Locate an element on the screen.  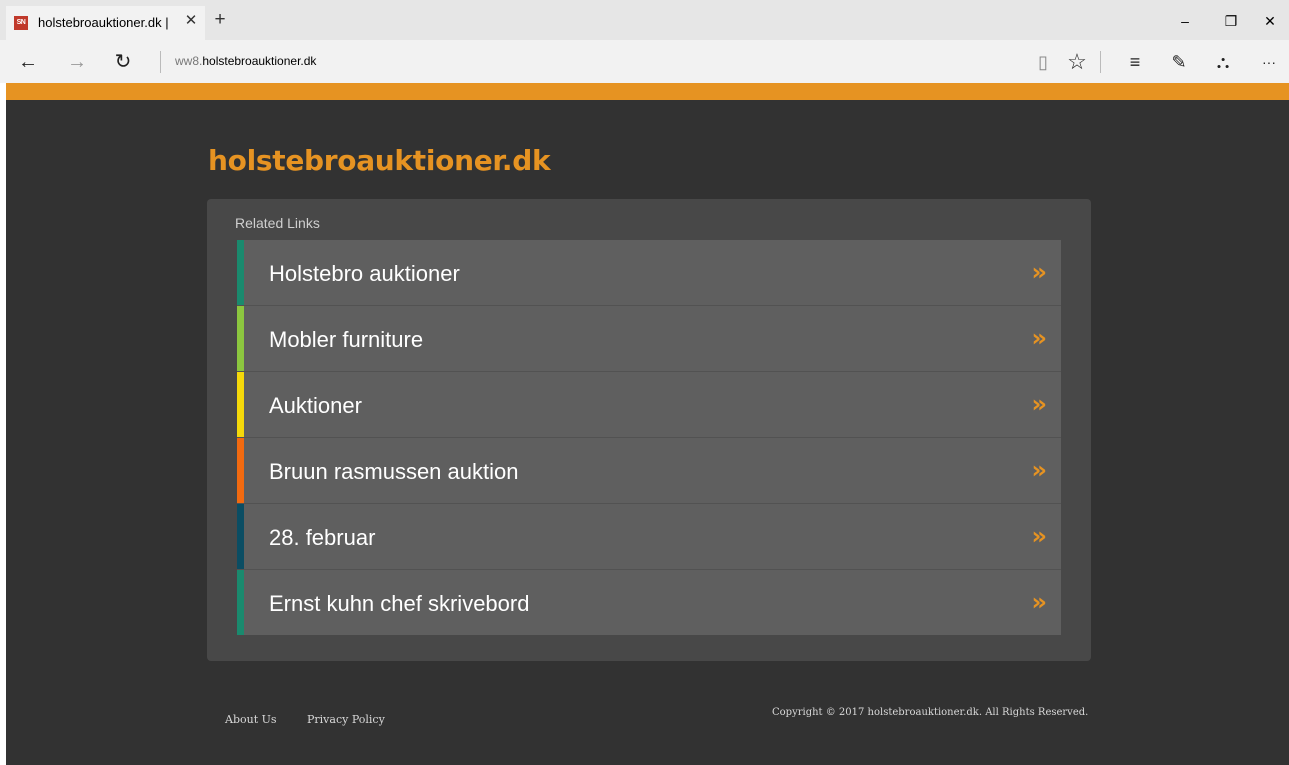
link-label: Auktioner is located at coordinates (315, 405).